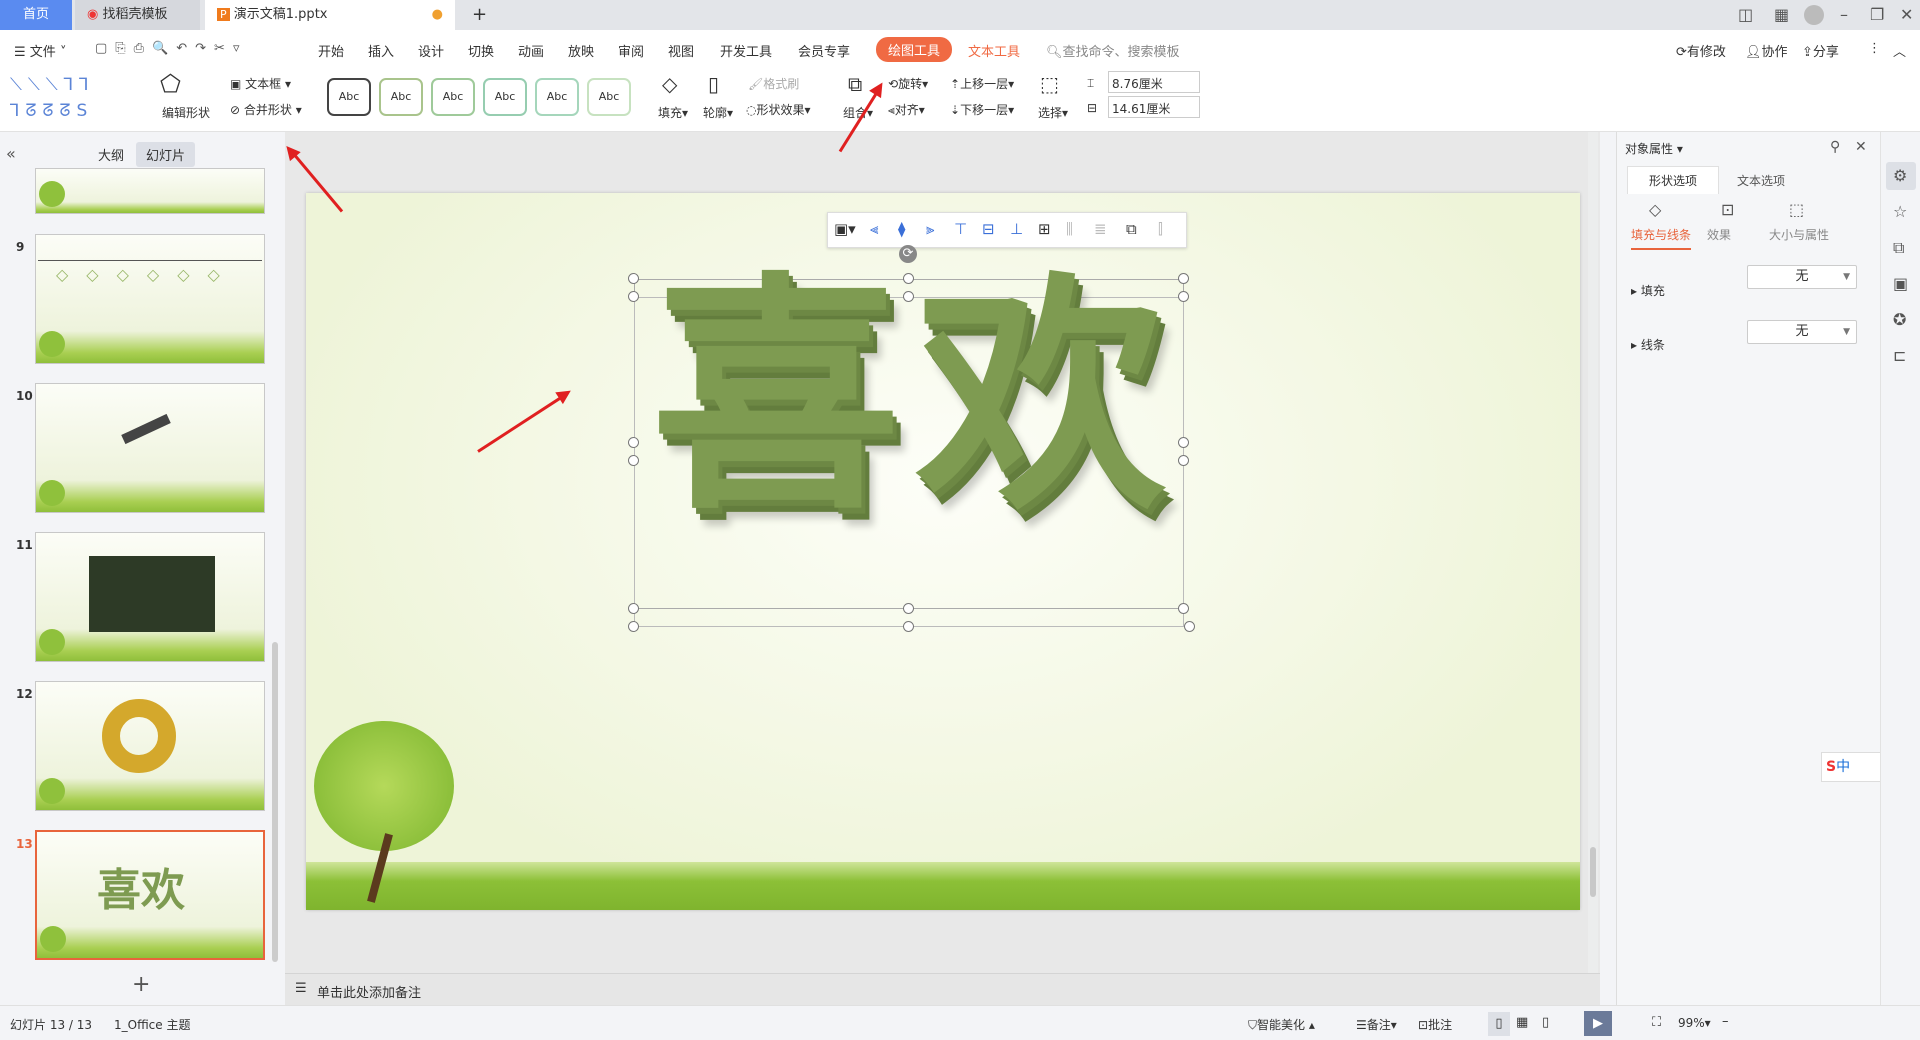 This screenshot has height=1040, width=1920. What do you see at coordinates (1835, 147) in the screenshot?
I see `pin-icon: ⚲` at bounding box center [1835, 147].